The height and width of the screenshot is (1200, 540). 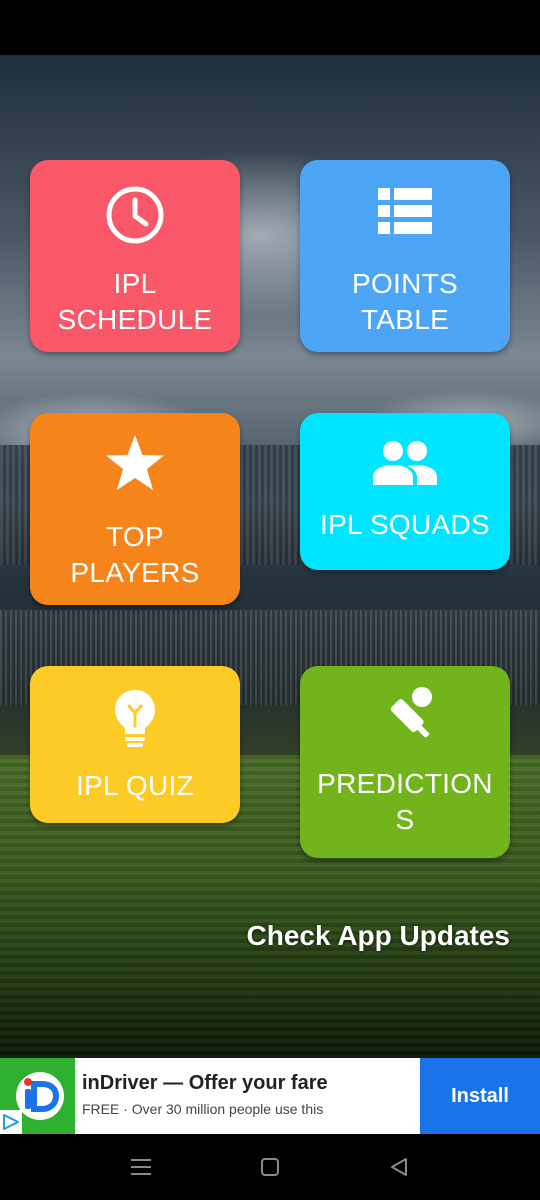 What do you see at coordinates (203, 1109) in the screenshot?
I see `ad-subtitle: FREE · Over 30 million people use this` at bounding box center [203, 1109].